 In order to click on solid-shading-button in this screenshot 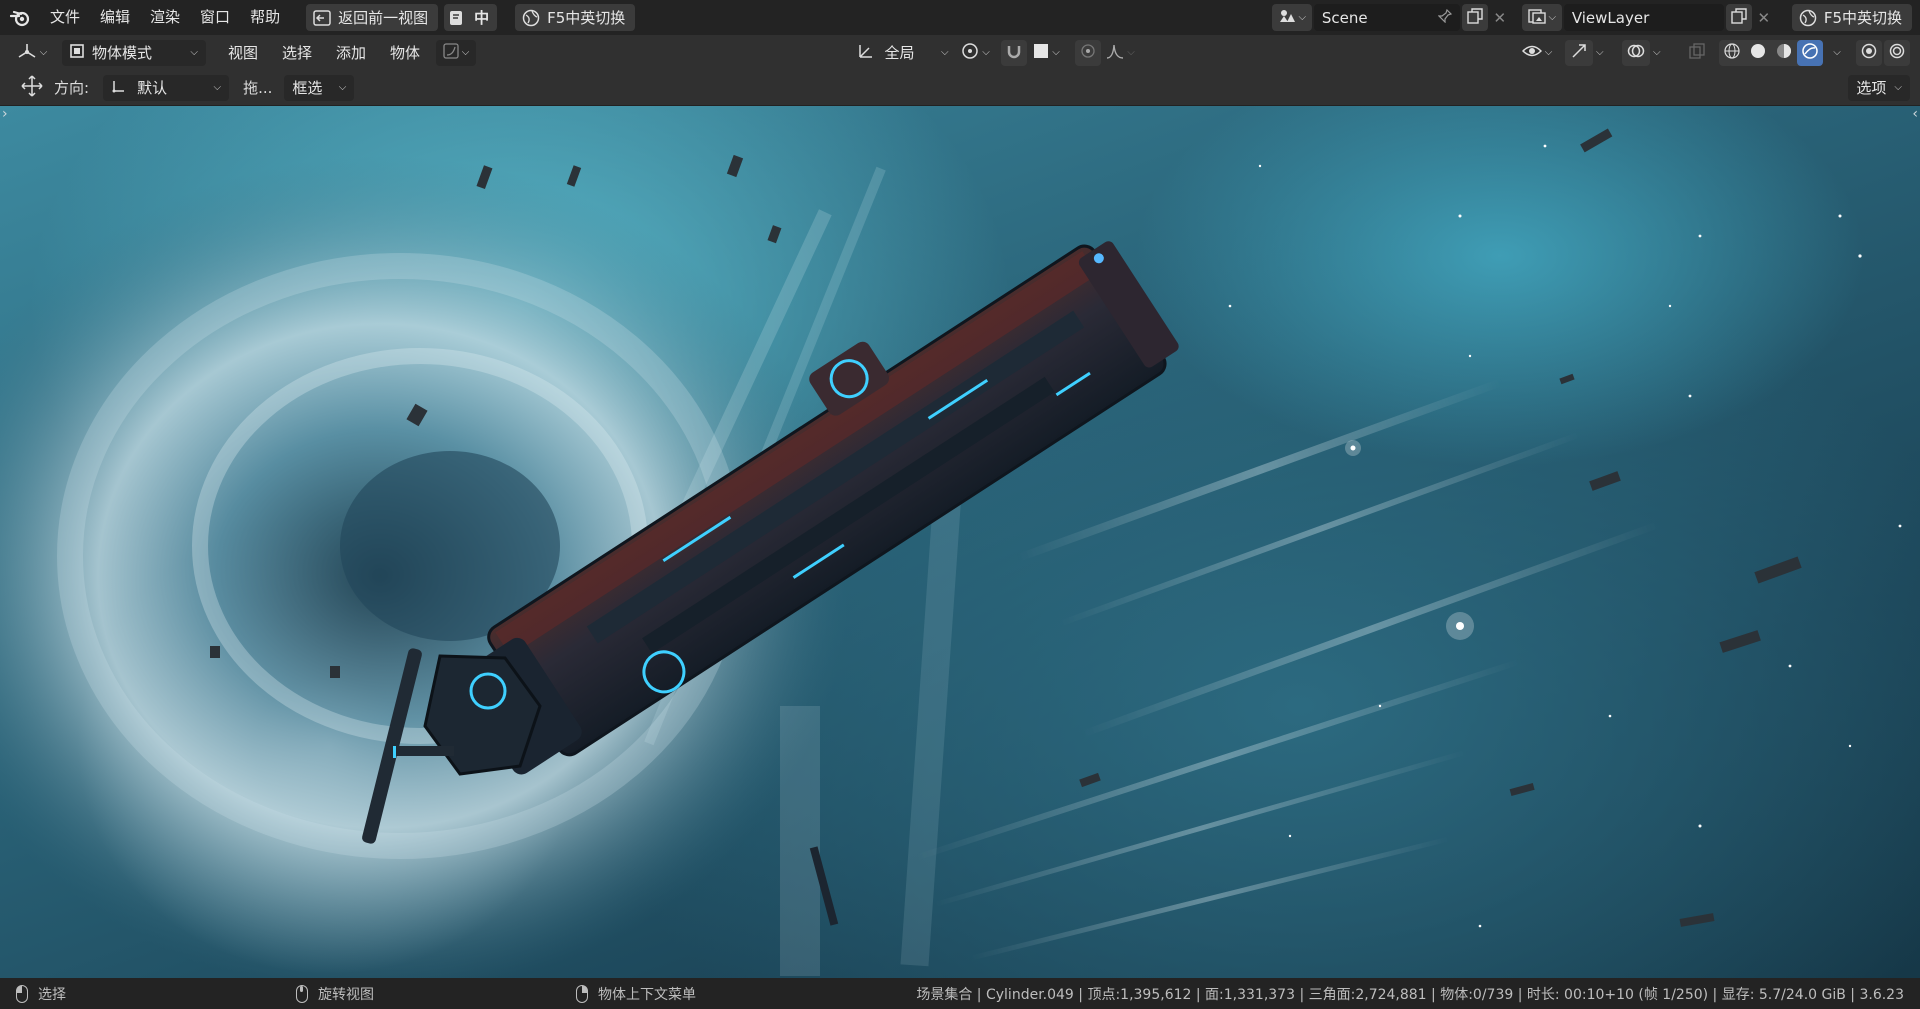, I will do `click(1758, 53)`.